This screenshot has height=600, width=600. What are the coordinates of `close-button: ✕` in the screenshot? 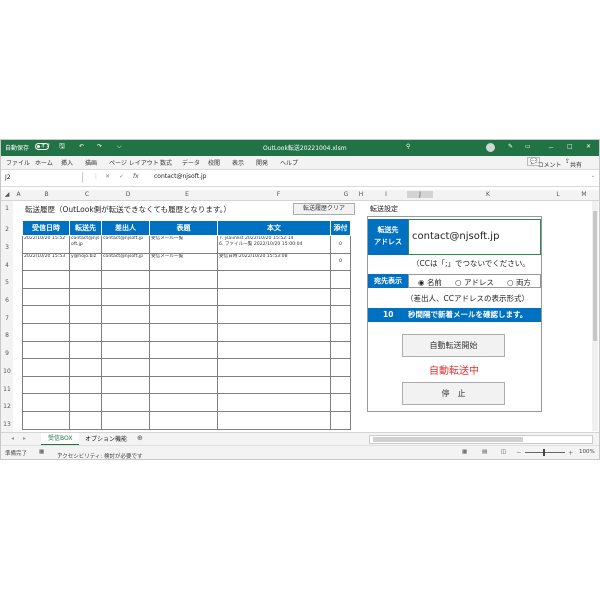 It's located at (588, 146).